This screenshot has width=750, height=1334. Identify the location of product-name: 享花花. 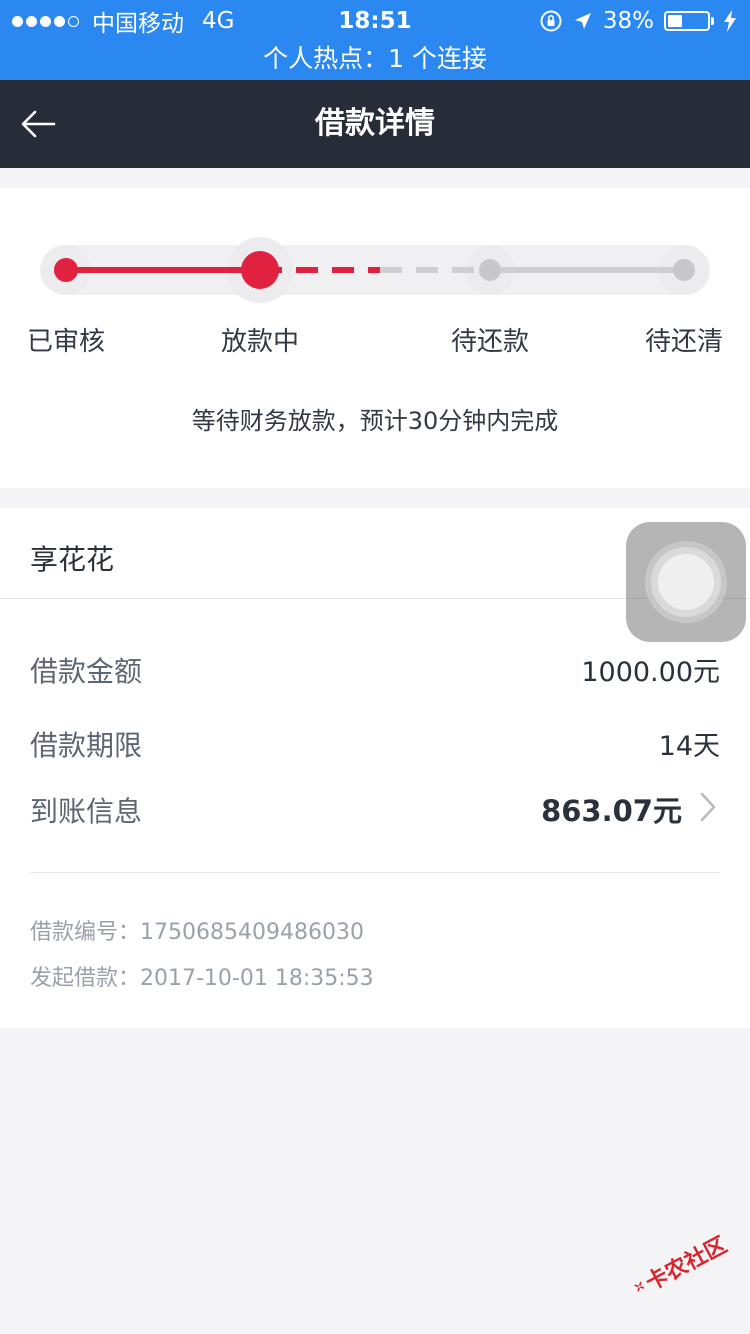
(72, 559).